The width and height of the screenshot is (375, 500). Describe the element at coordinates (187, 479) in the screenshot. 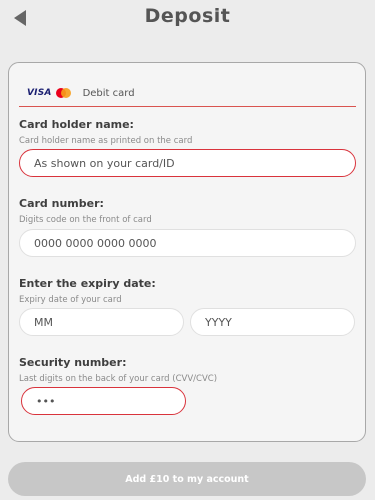

I see `add-funds-button: Add £10 to my account` at that location.